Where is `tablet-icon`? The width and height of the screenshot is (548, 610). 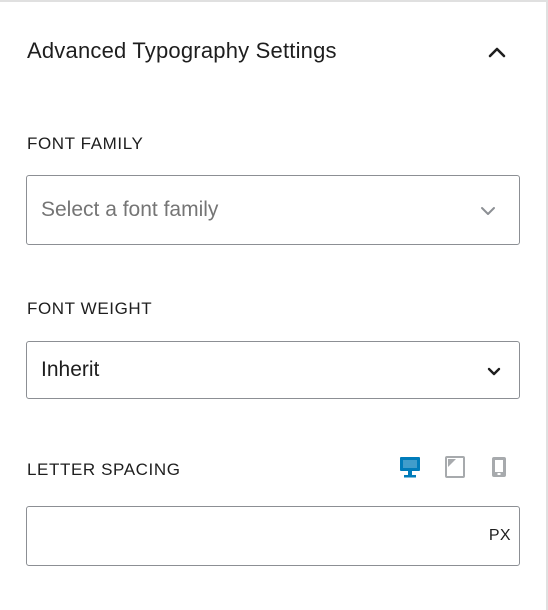
tablet-icon is located at coordinates (455, 467).